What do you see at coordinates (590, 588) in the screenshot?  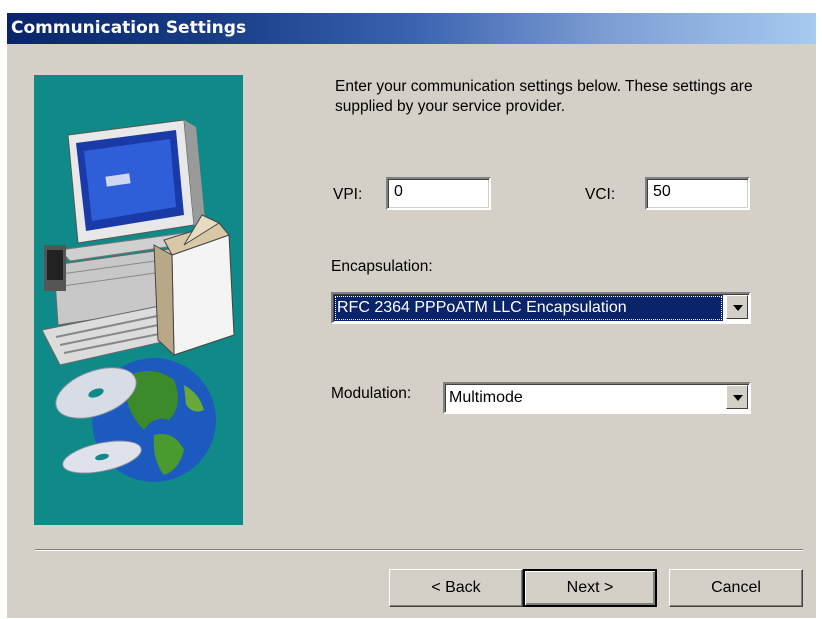 I see `next-button: Next >` at bounding box center [590, 588].